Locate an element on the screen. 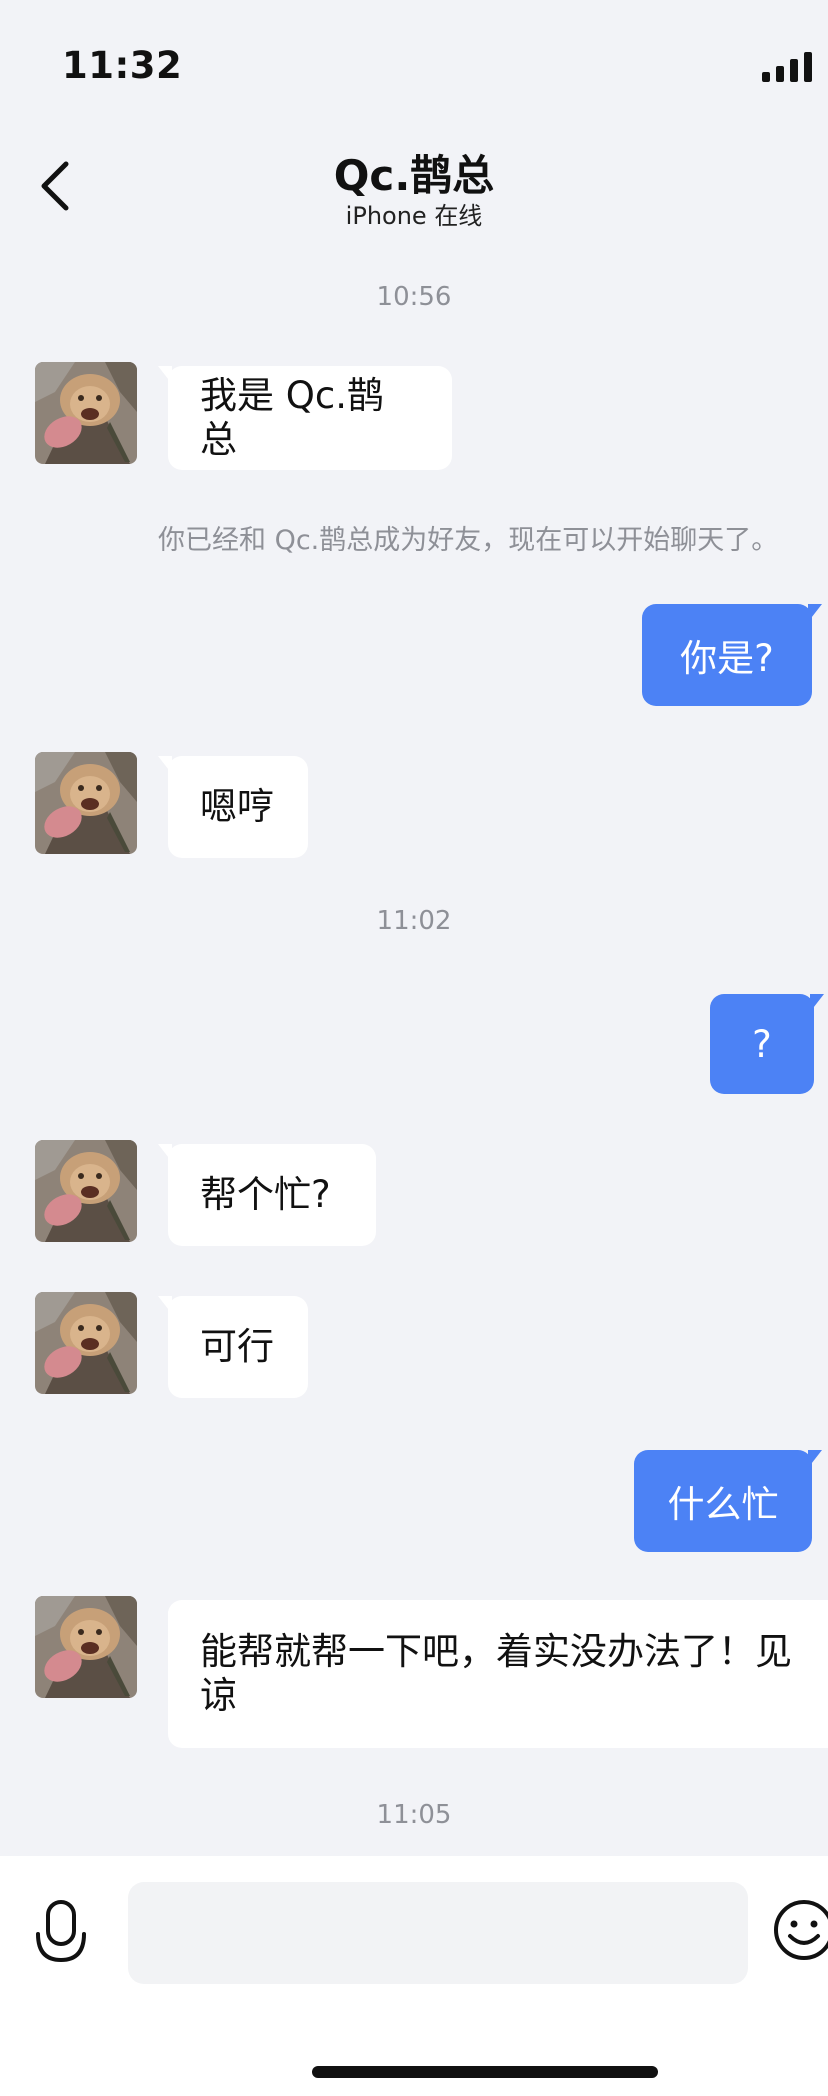 The height and width of the screenshot is (2096, 828). outgoing-message-bubble: 什么忙 is located at coordinates (728, 1501).